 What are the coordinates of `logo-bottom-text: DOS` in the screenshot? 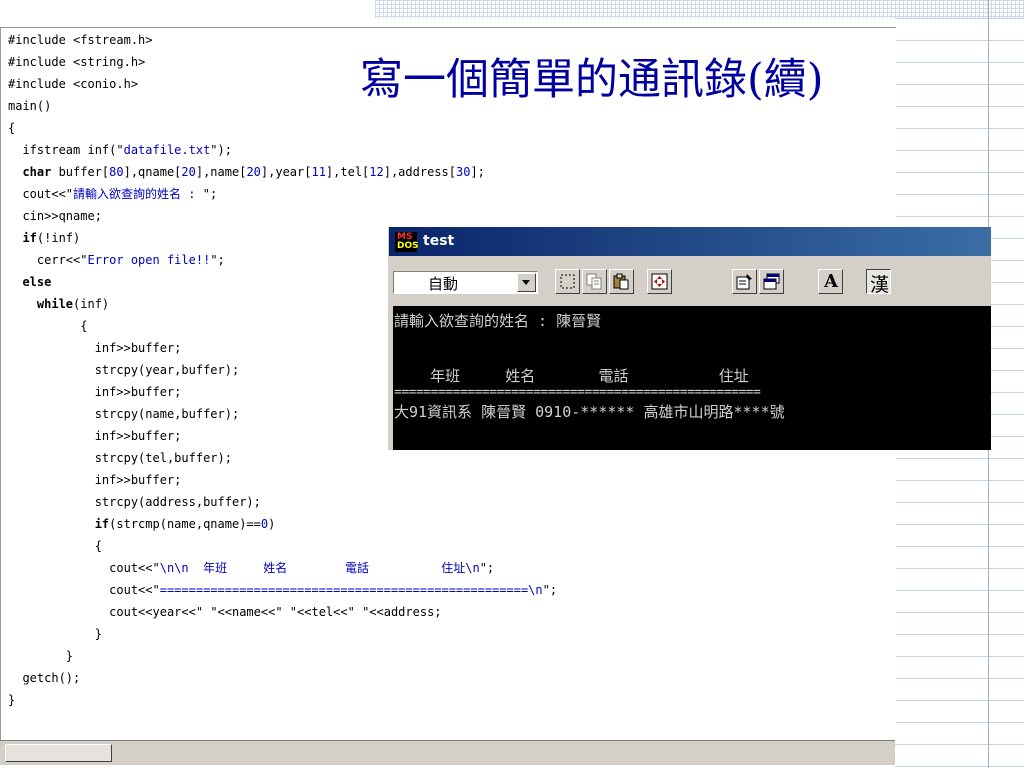 It's located at (408, 246).